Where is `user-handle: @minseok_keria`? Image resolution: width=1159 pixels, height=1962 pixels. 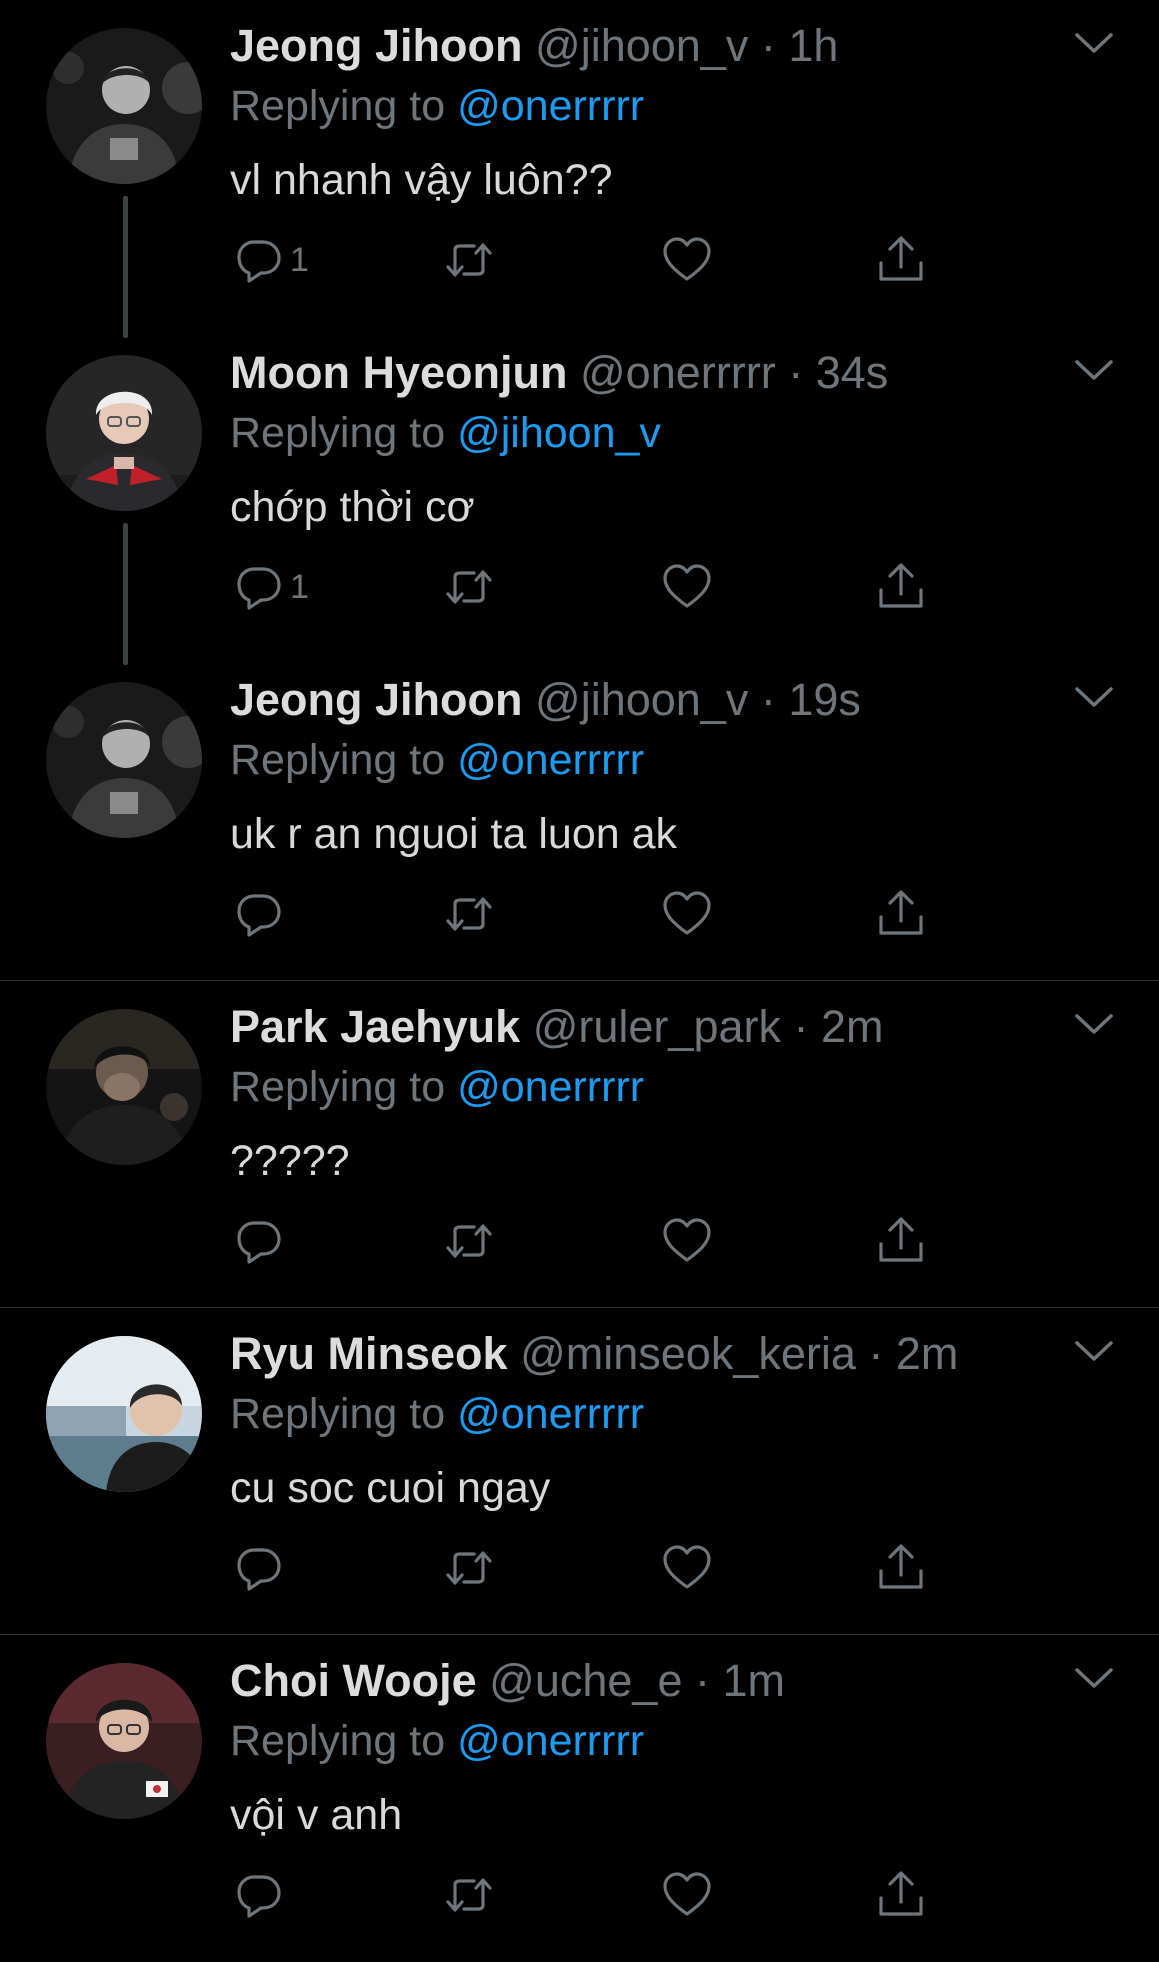 user-handle: @minseok_keria is located at coordinates (688, 1353).